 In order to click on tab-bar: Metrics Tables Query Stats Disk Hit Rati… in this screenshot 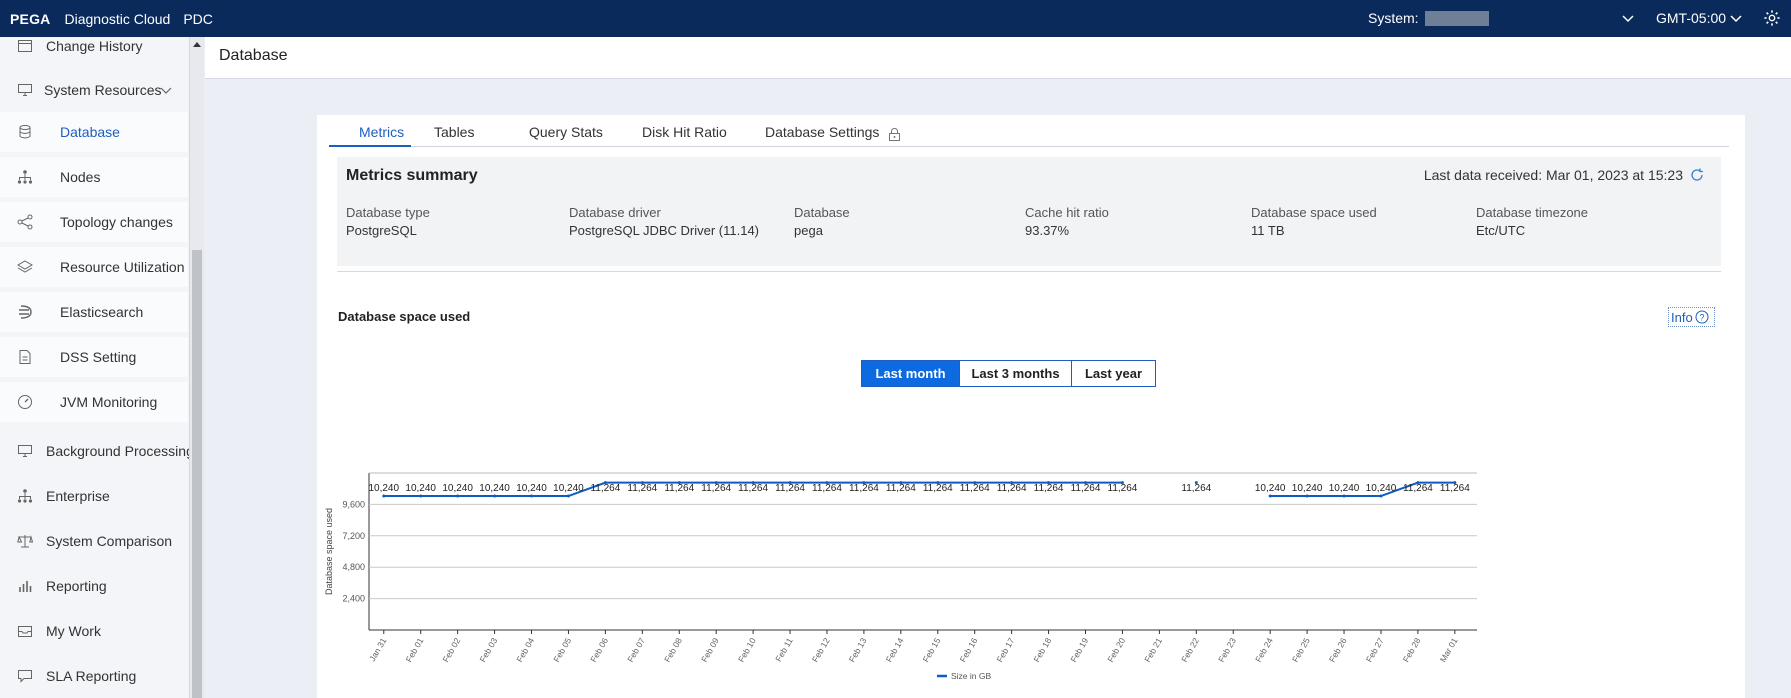, I will do `click(1029, 131)`.